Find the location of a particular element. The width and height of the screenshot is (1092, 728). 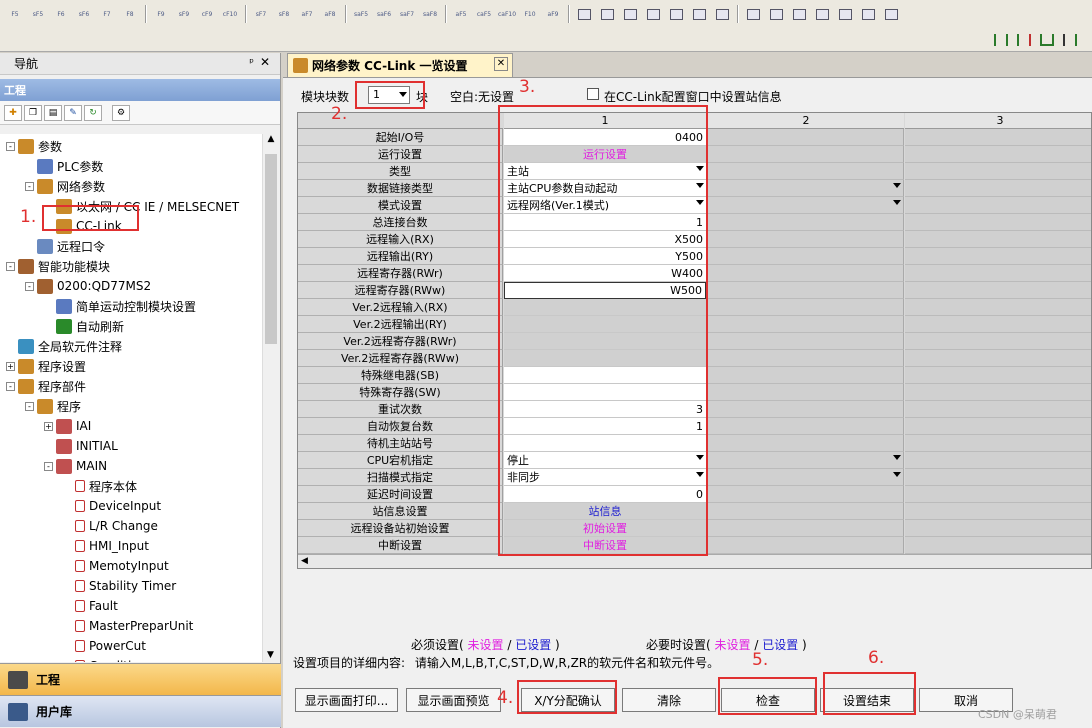

close-icon: ✕ is located at coordinates (265, 62).